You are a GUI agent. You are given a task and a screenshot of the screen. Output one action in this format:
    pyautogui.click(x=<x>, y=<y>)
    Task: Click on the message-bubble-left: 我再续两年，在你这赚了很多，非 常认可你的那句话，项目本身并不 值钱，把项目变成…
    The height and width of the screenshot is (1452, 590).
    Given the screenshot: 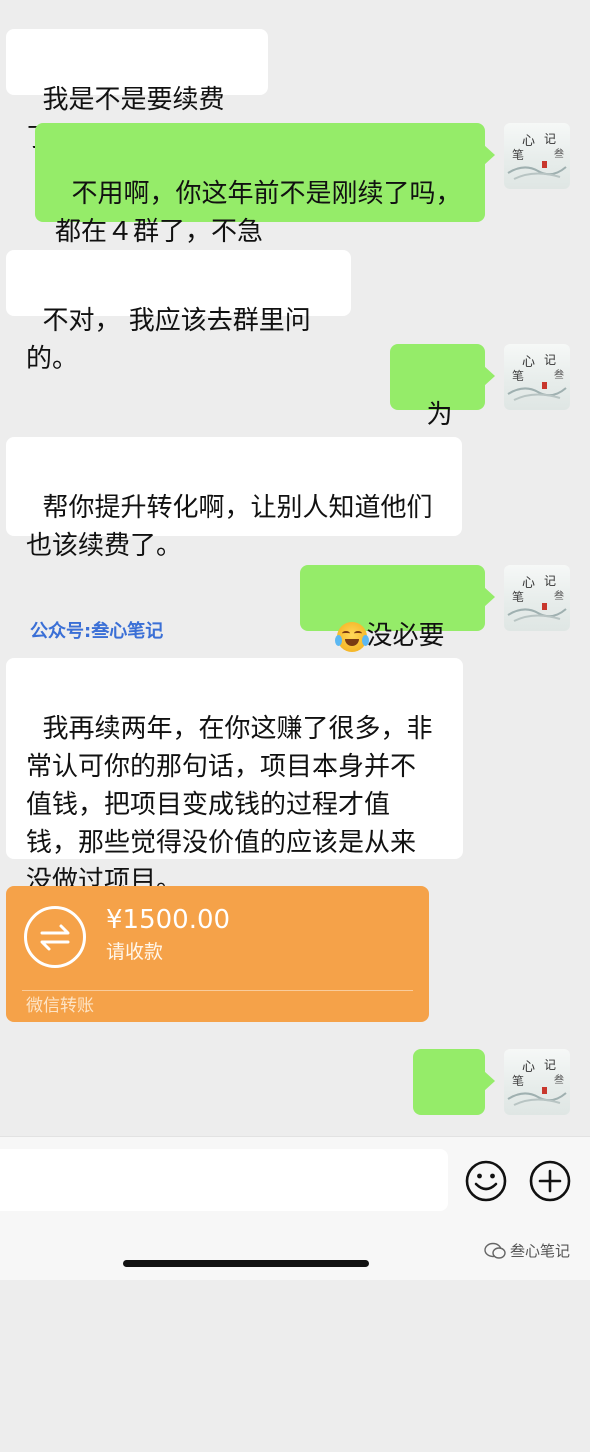 What is the action you would take?
    pyautogui.click(x=234, y=777)
    